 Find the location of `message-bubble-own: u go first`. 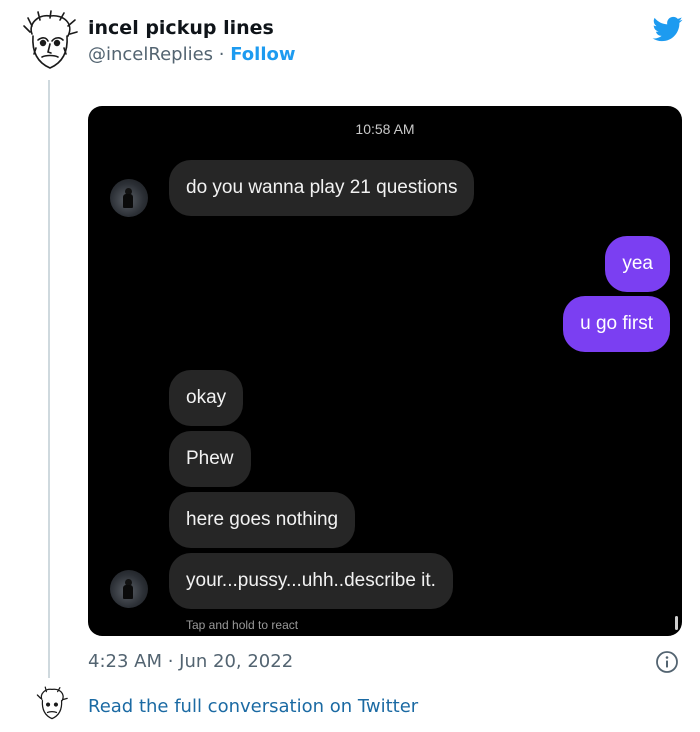

message-bubble-own: u go first is located at coordinates (616, 324).